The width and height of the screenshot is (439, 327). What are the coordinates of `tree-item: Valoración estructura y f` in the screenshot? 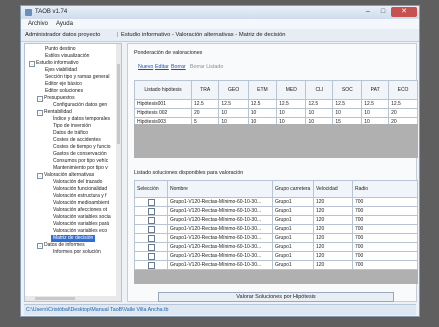 It's located at (80, 196).